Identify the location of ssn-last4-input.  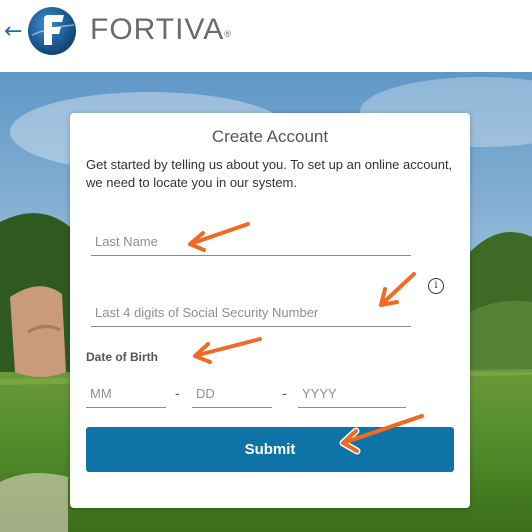
(251, 315).